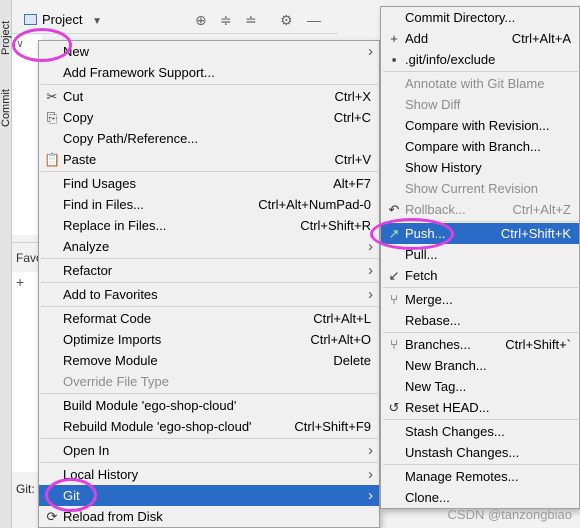  What do you see at coordinates (417, 38) in the screenshot?
I see `menu-item-label: Add` at bounding box center [417, 38].